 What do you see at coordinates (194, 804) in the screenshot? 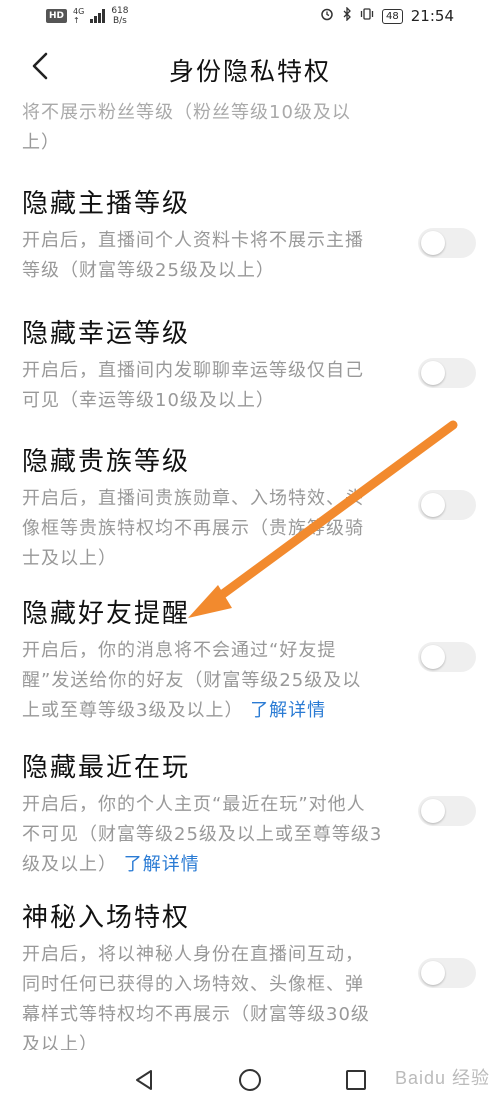
I see `desc-line: 开启后，你的个人主页“最近在玩”对他人` at bounding box center [194, 804].